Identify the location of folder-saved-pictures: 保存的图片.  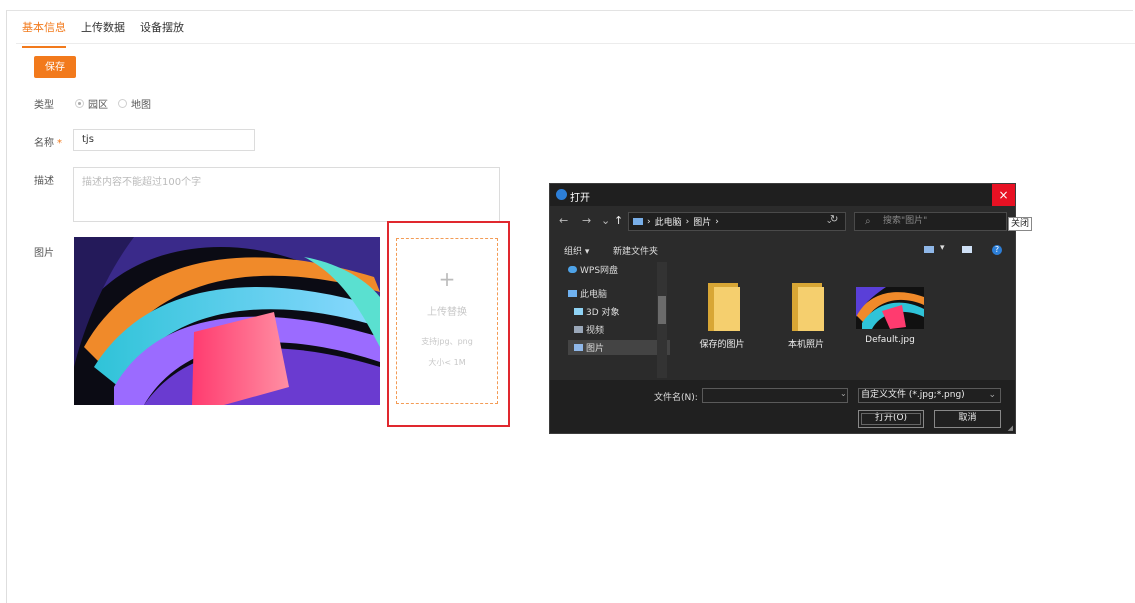
(722, 316).